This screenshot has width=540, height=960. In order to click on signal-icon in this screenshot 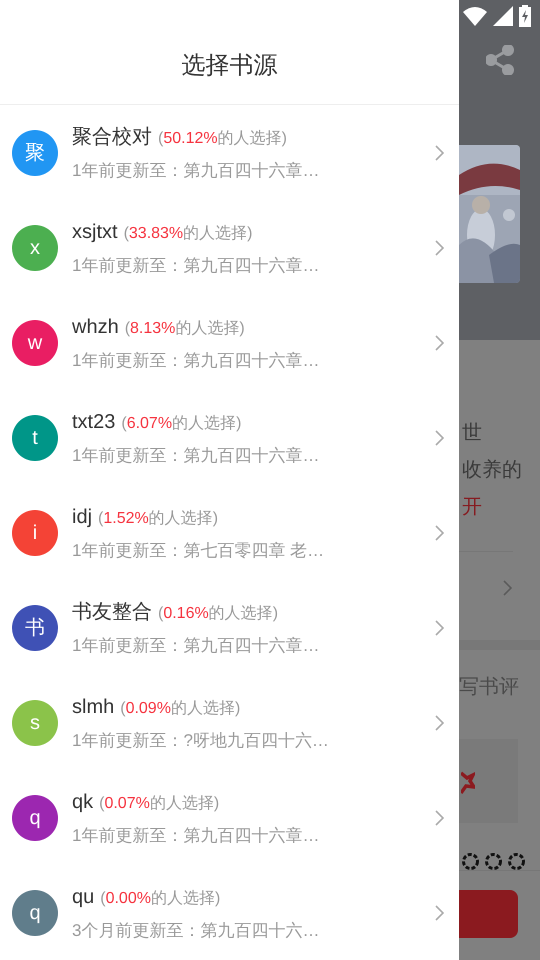, I will do `click(503, 16)`.